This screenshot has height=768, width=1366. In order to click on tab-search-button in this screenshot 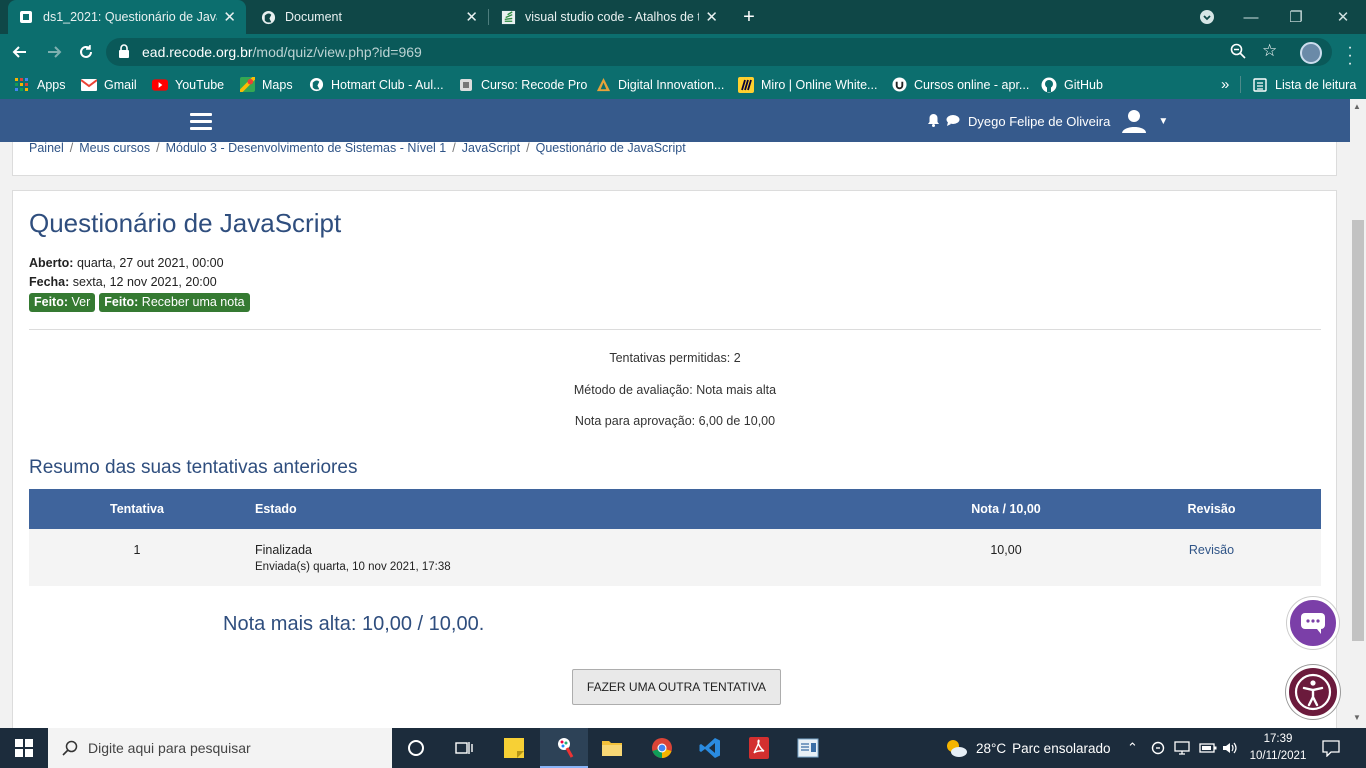, I will do `click(1207, 17)`.